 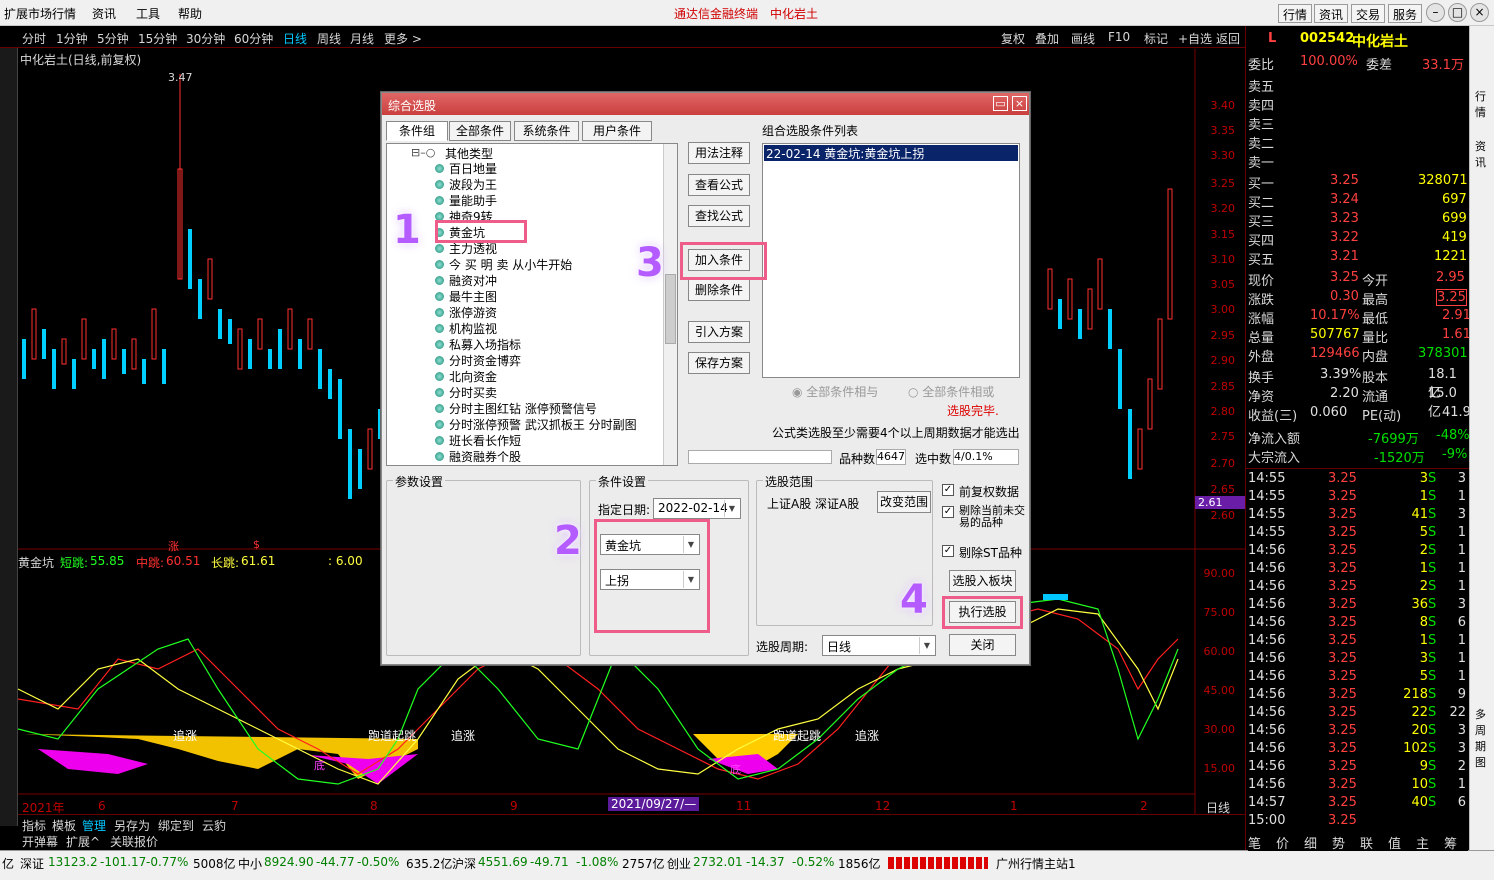 What do you see at coordinates (403, 38) in the screenshot?
I see `period-tab-more: 更多 >` at bounding box center [403, 38].